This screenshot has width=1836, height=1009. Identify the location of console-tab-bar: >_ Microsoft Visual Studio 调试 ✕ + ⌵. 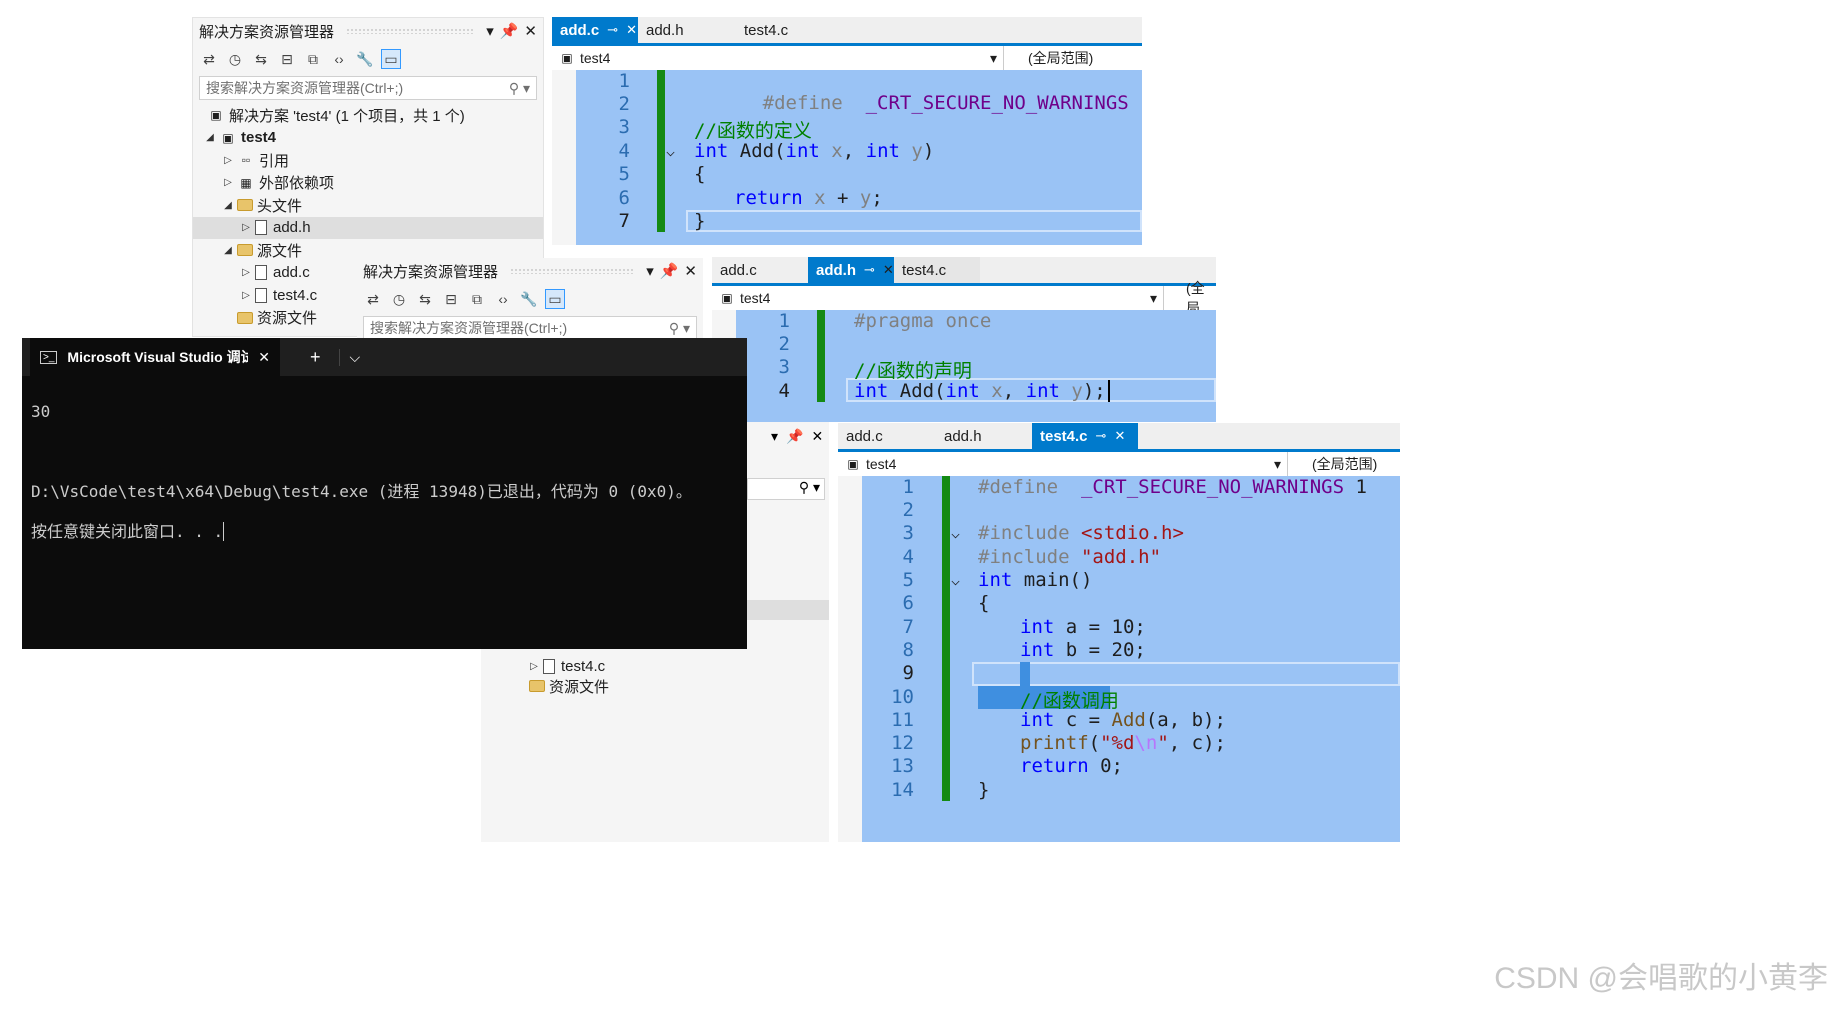
(384, 357).